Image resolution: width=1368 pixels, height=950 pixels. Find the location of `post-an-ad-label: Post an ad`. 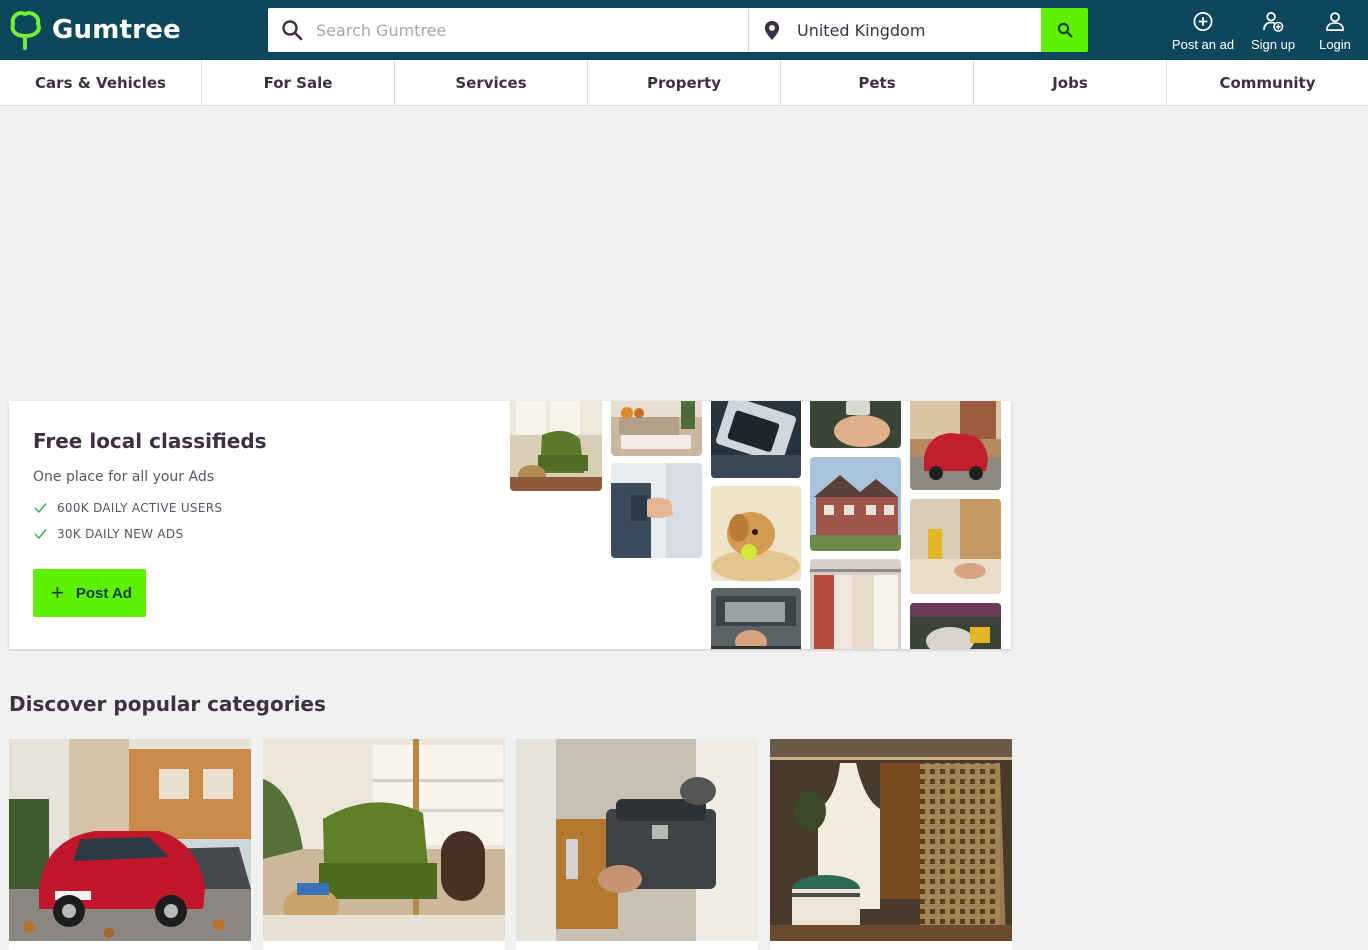

post-an-ad-label: Post an ad is located at coordinates (1203, 44).